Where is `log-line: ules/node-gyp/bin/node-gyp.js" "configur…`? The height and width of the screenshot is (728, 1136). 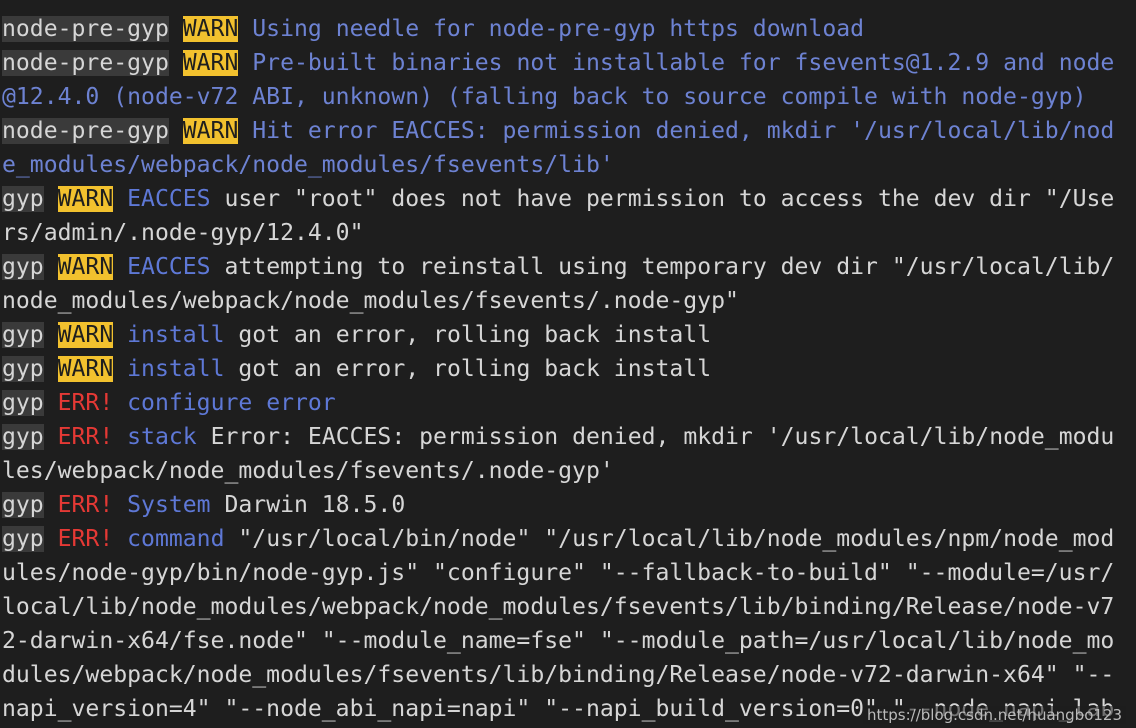 log-line: ules/node-gyp/bin/node-gyp.js" "configur… is located at coordinates (569, 573).